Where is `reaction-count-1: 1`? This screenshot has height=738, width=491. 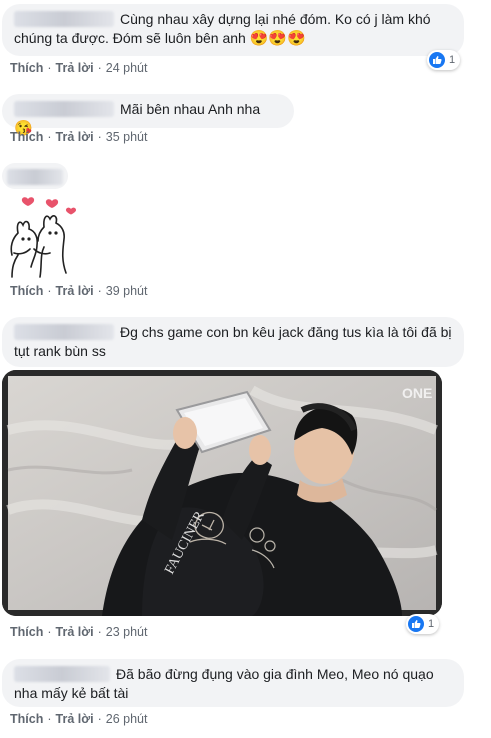
reaction-count-1: 1 is located at coordinates (444, 60).